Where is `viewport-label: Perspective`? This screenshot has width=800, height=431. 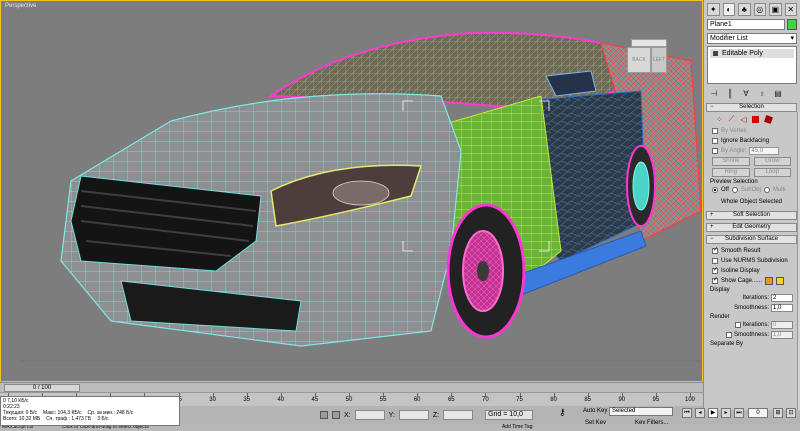
viewport-label: Perspective is located at coordinates (20, 6).